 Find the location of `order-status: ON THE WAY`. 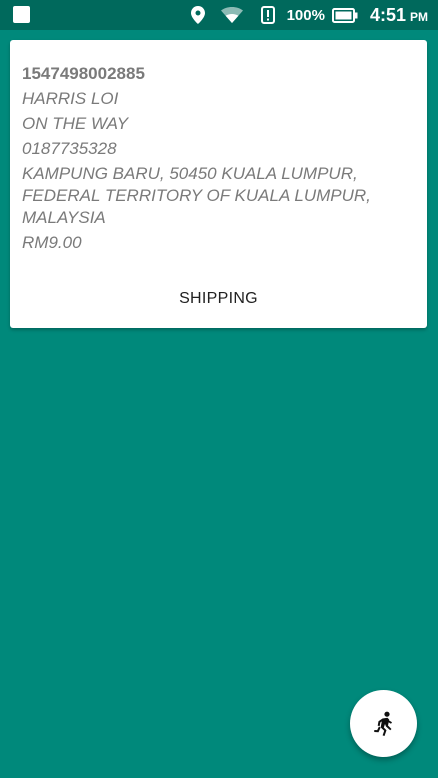

order-status: ON THE WAY is located at coordinates (75, 123).